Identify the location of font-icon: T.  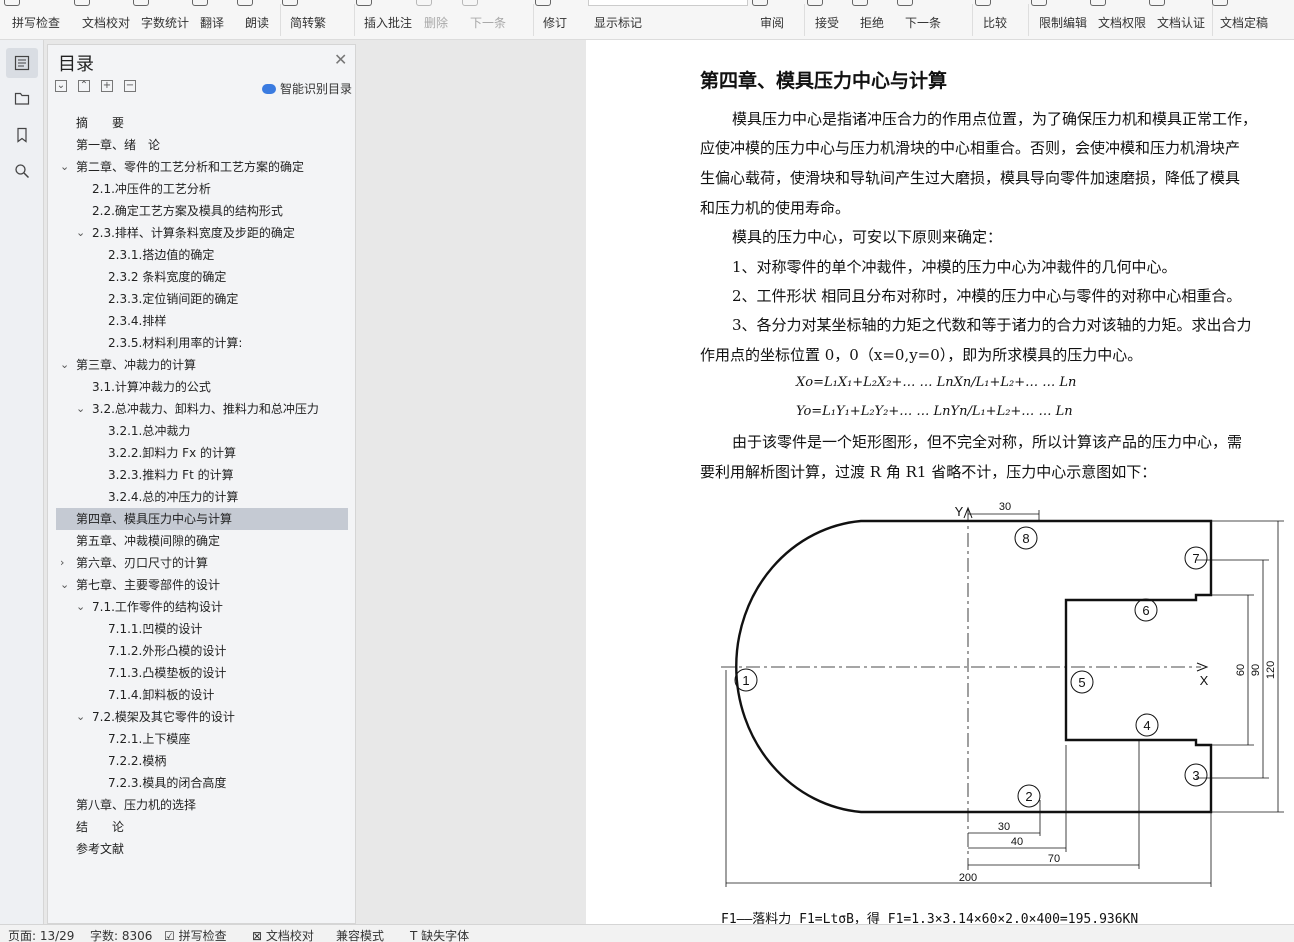
(414, 935).